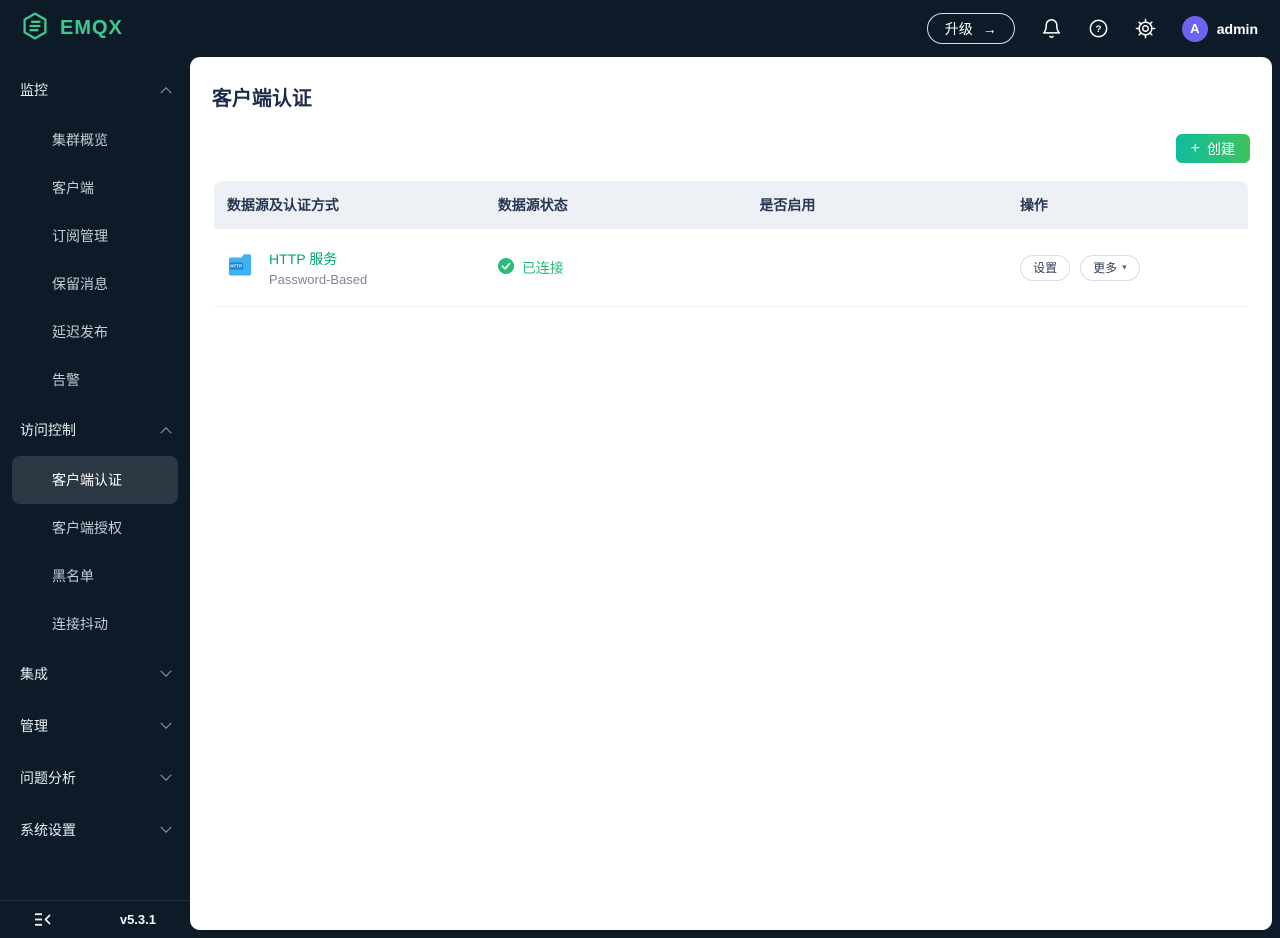 This screenshot has width=1280, height=938. I want to click on column-header-datasource: 数据源及认证方式, so click(283, 205).